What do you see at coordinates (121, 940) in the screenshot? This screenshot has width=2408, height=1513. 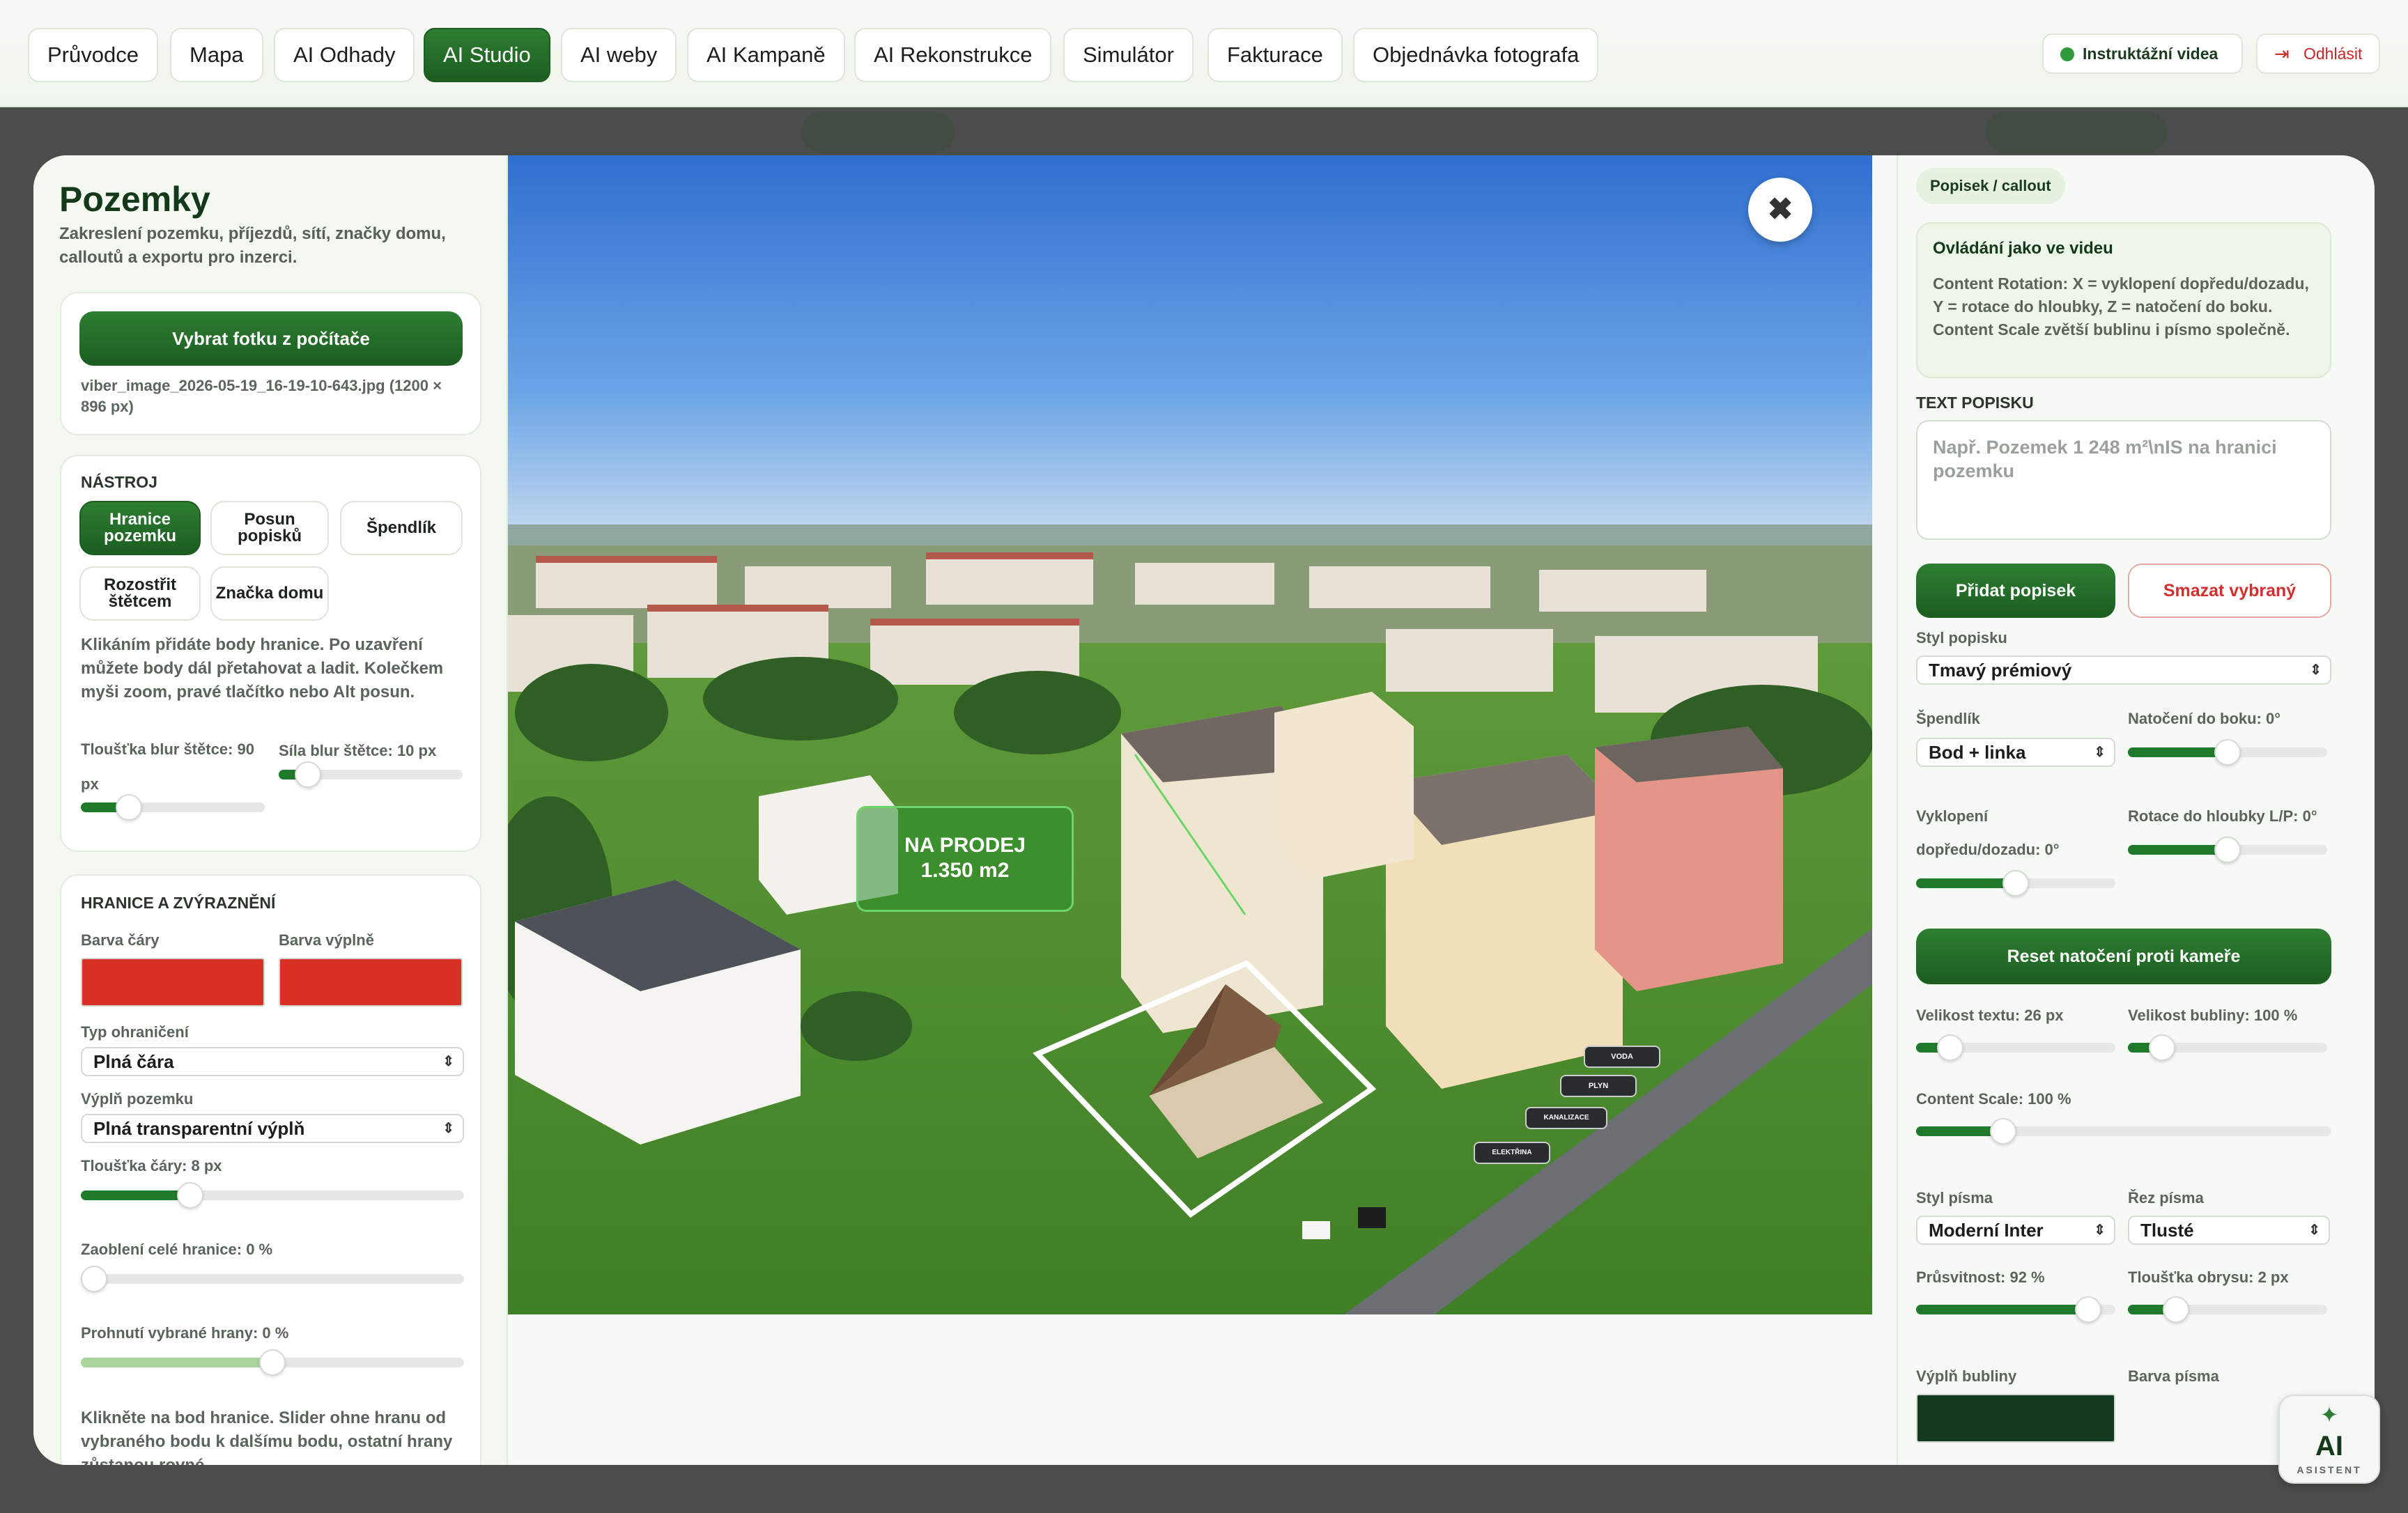 I see `line-color-label: Barva čáry` at bounding box center [121, 940].